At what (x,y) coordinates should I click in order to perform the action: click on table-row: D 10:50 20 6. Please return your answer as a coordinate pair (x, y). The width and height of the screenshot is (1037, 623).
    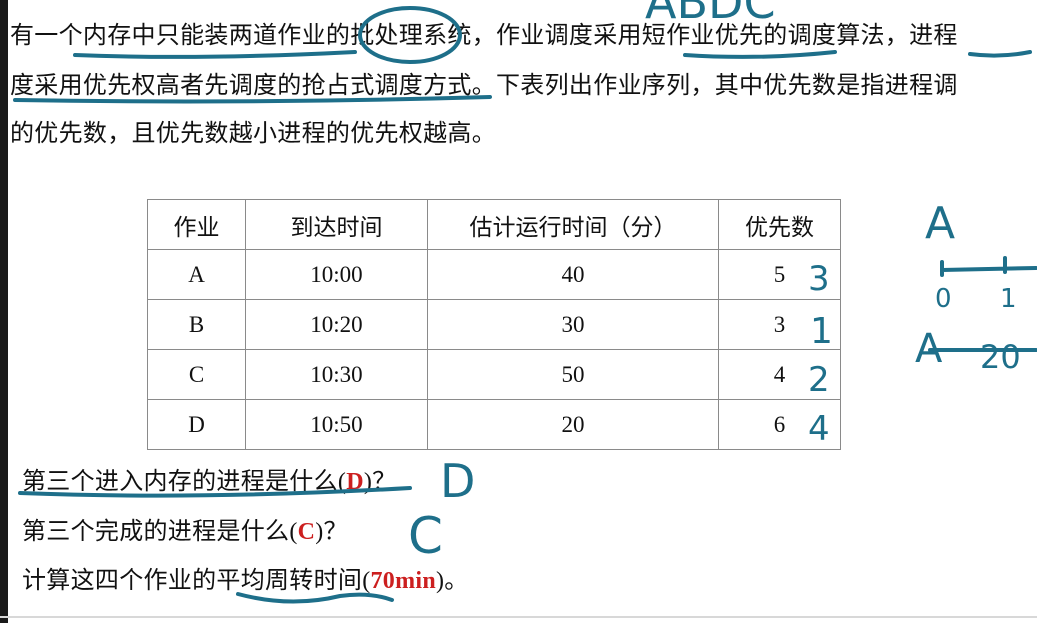
    Looking at the image, I should click on (494, 424).